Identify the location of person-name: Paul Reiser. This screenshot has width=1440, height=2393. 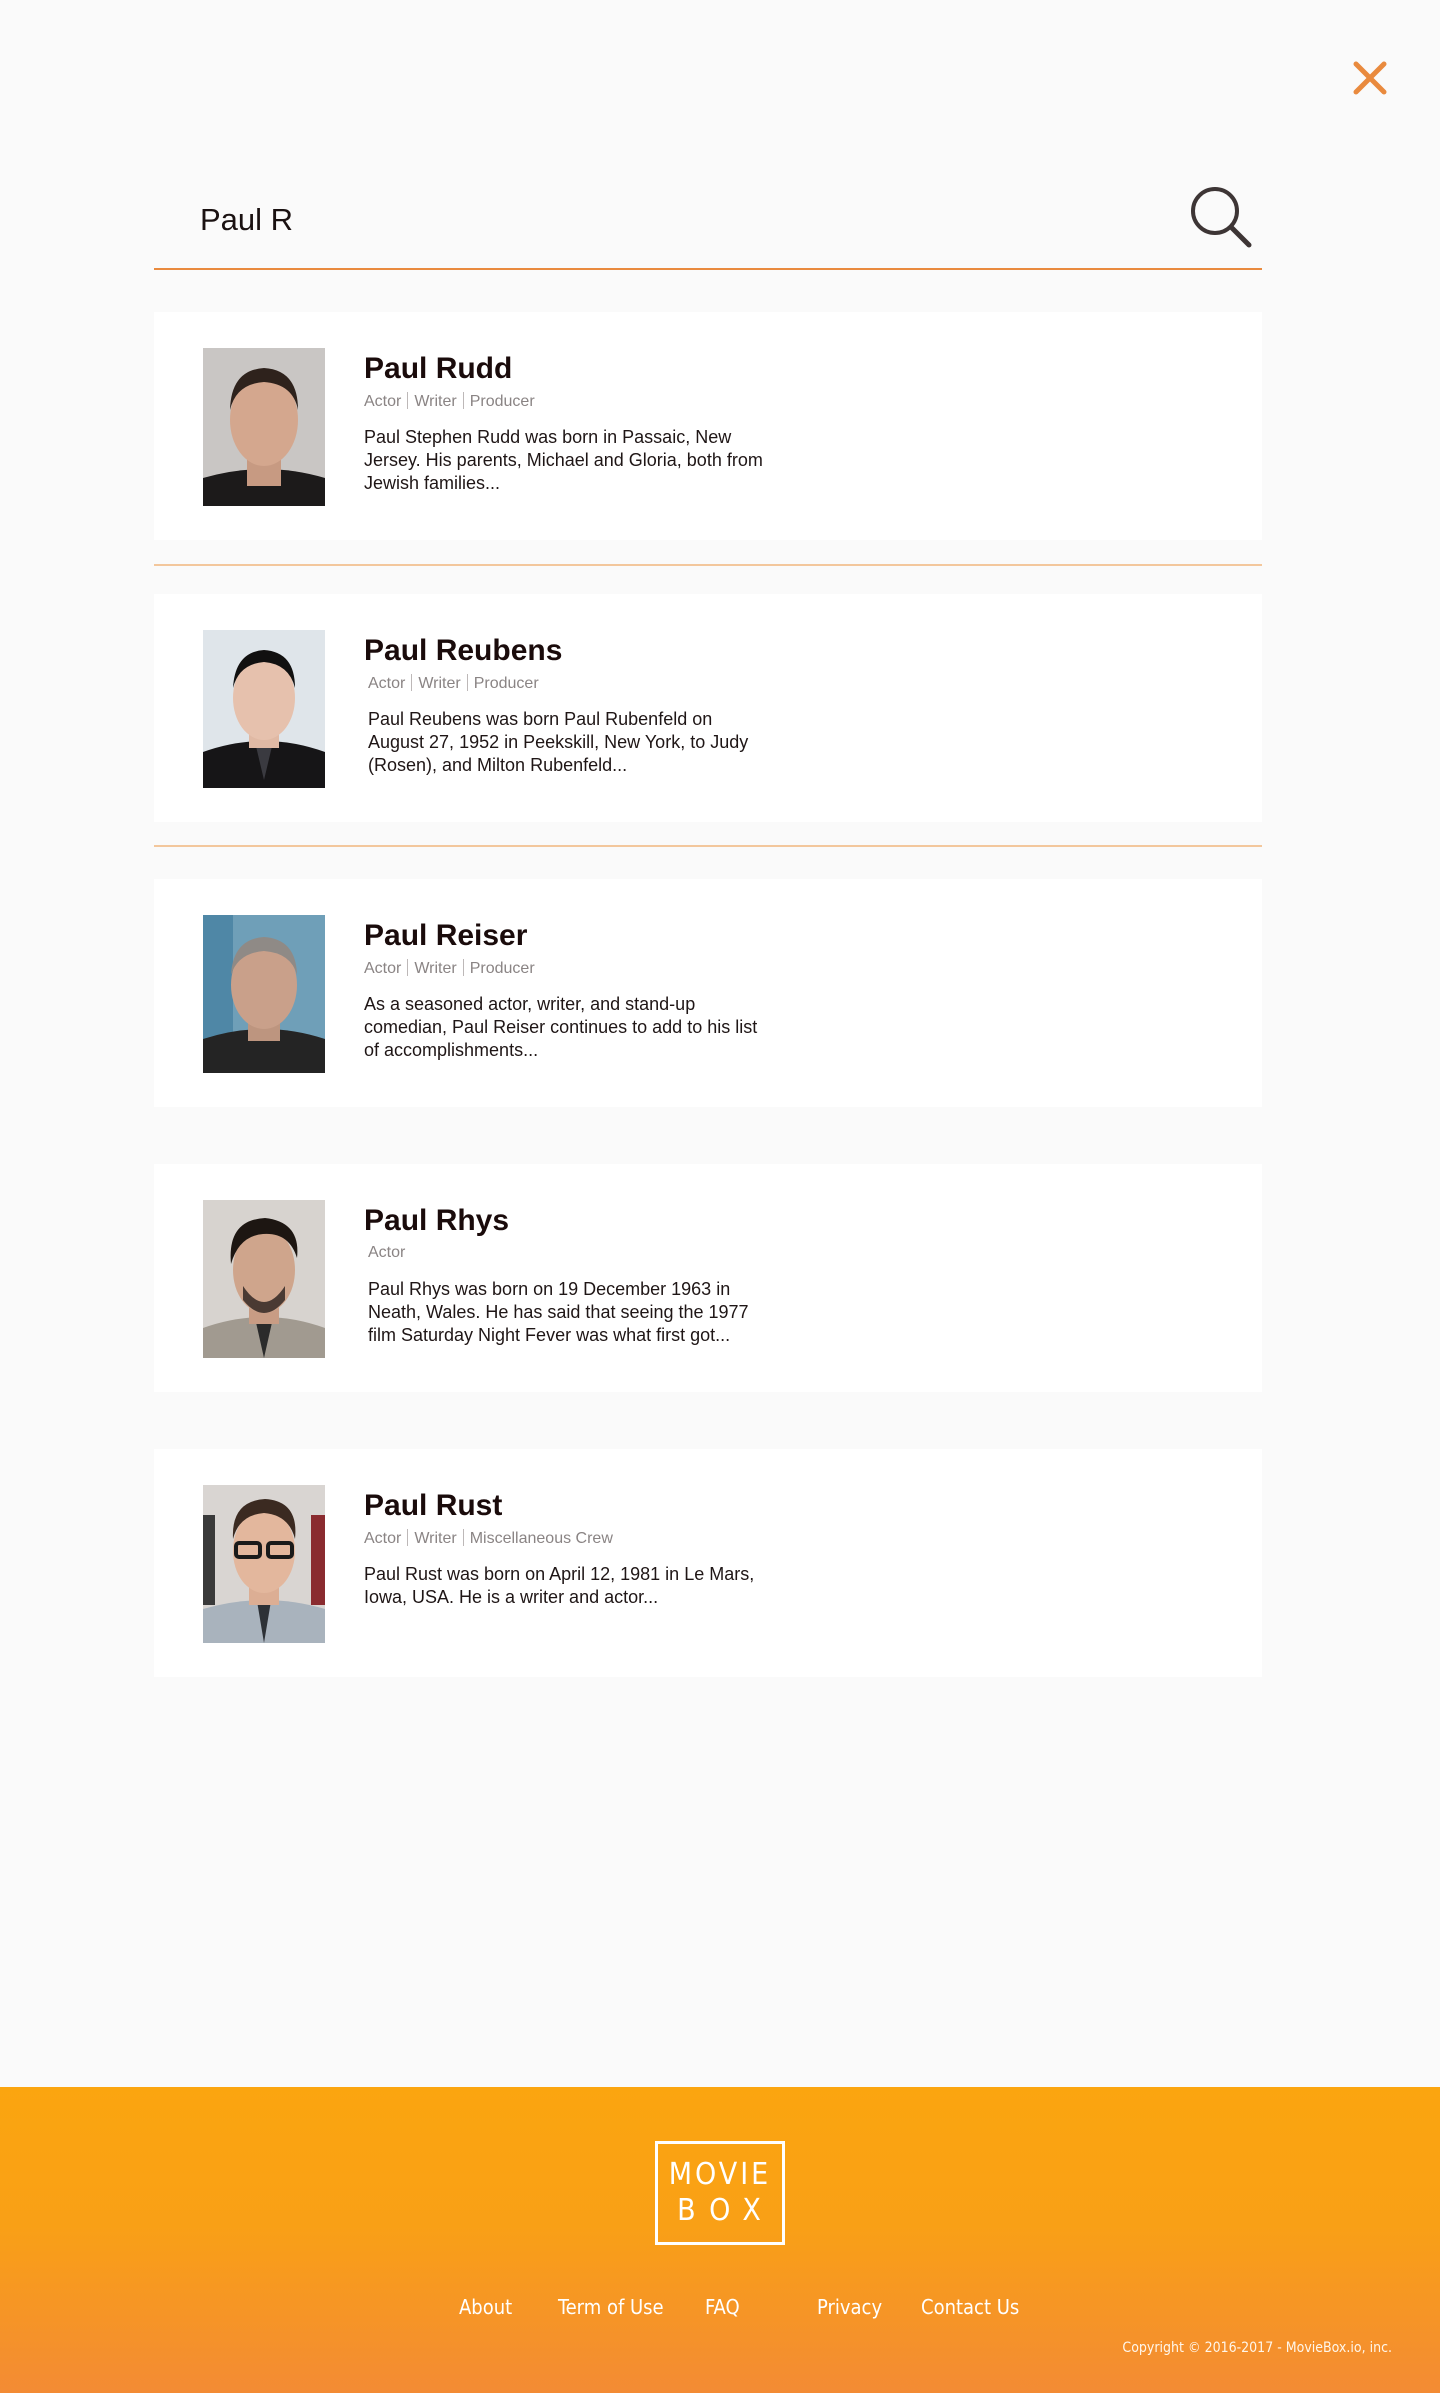
(445, 936).